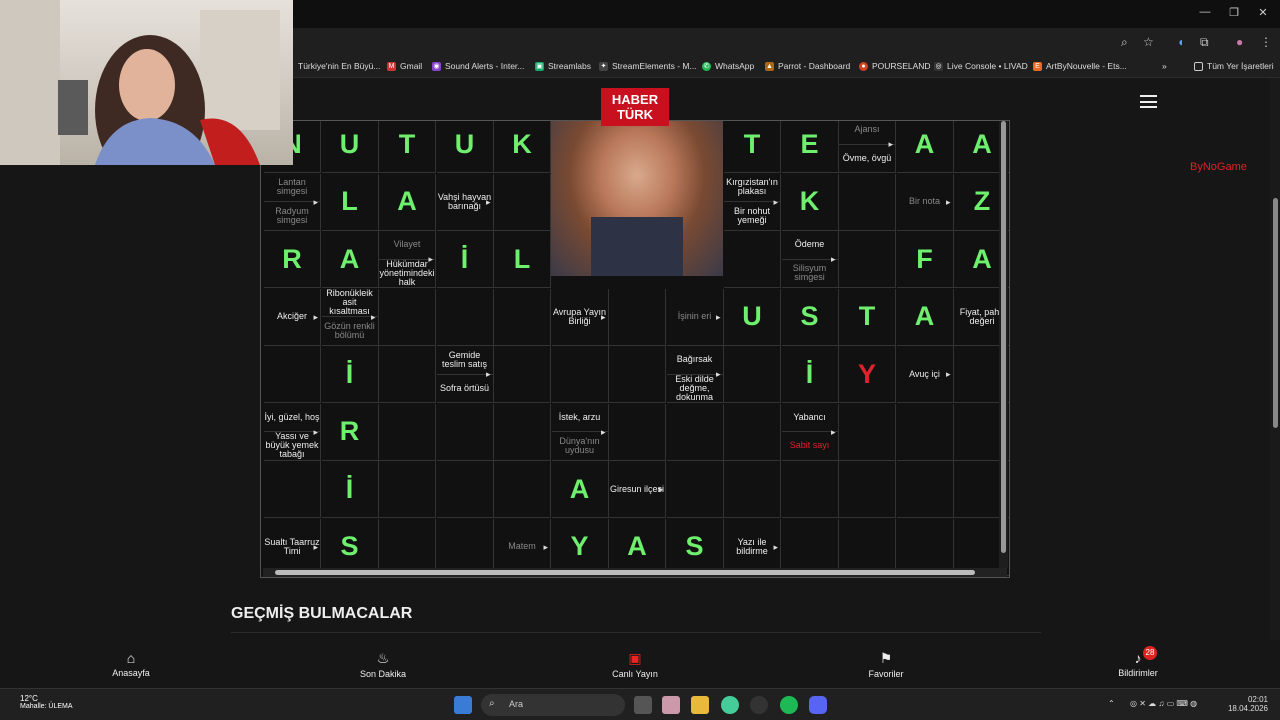 This screenshot has width=1280, height=720. I want to click on clock: 02:01 18.04.2026, so click(1246, 704).